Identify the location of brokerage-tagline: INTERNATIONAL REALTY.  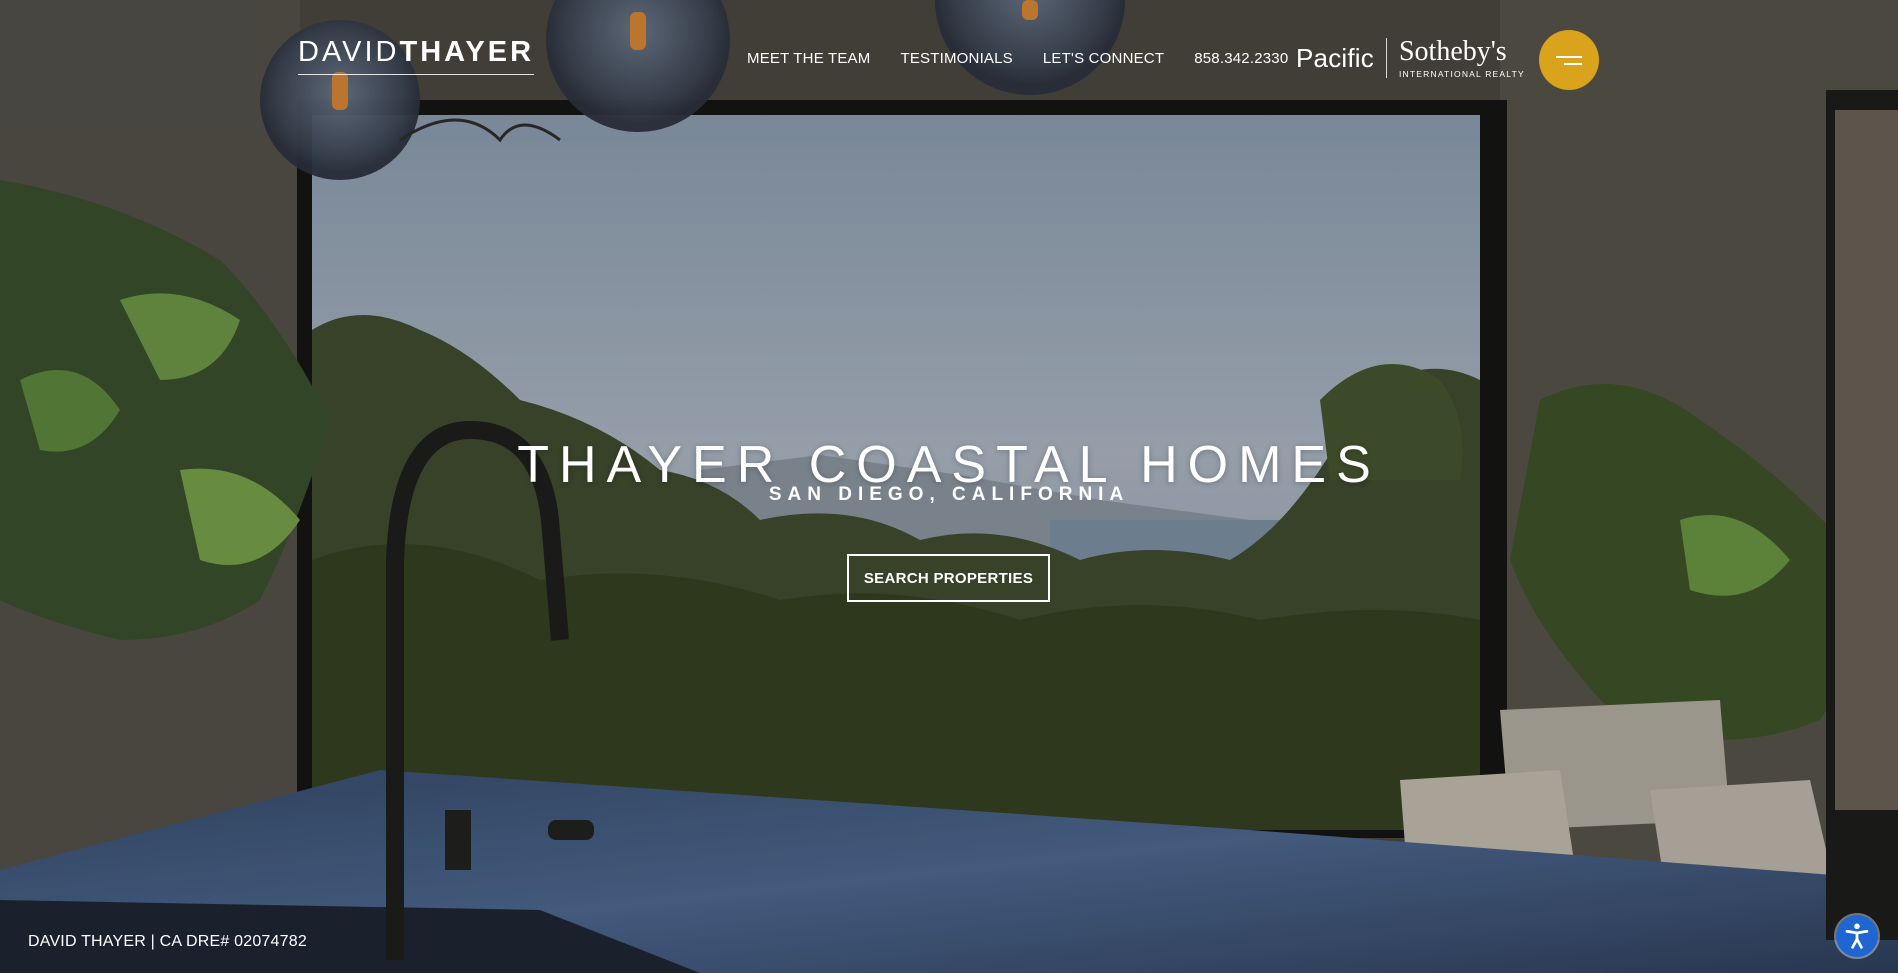
(1461, 73).